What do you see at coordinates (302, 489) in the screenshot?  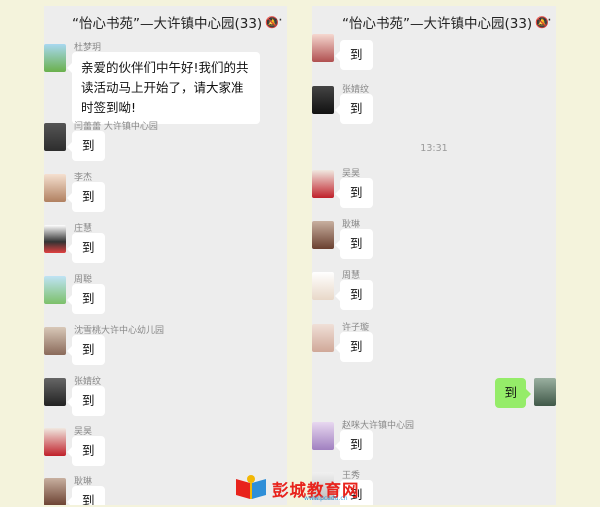 I see `watermark-logo: 彭城教育网 www.pcedu.cn` at bounding box center [302, 489].